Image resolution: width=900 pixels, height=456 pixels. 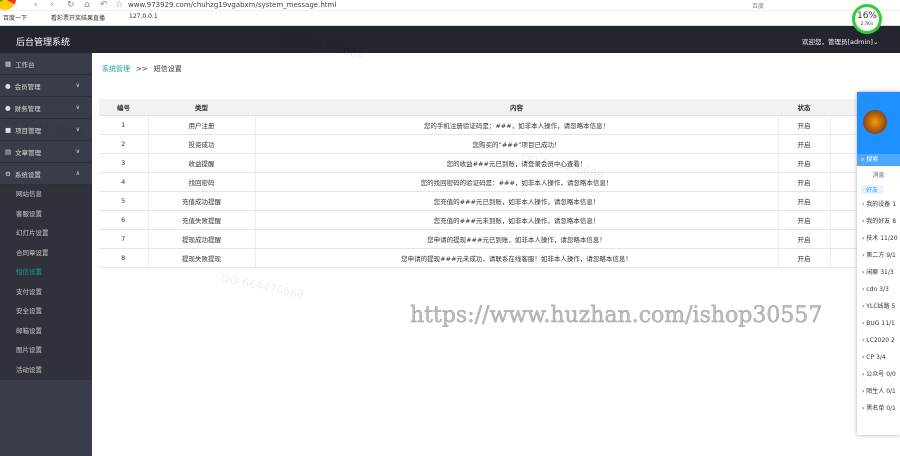 I want to click on column-header: 内容, so click(x=516, y=107).